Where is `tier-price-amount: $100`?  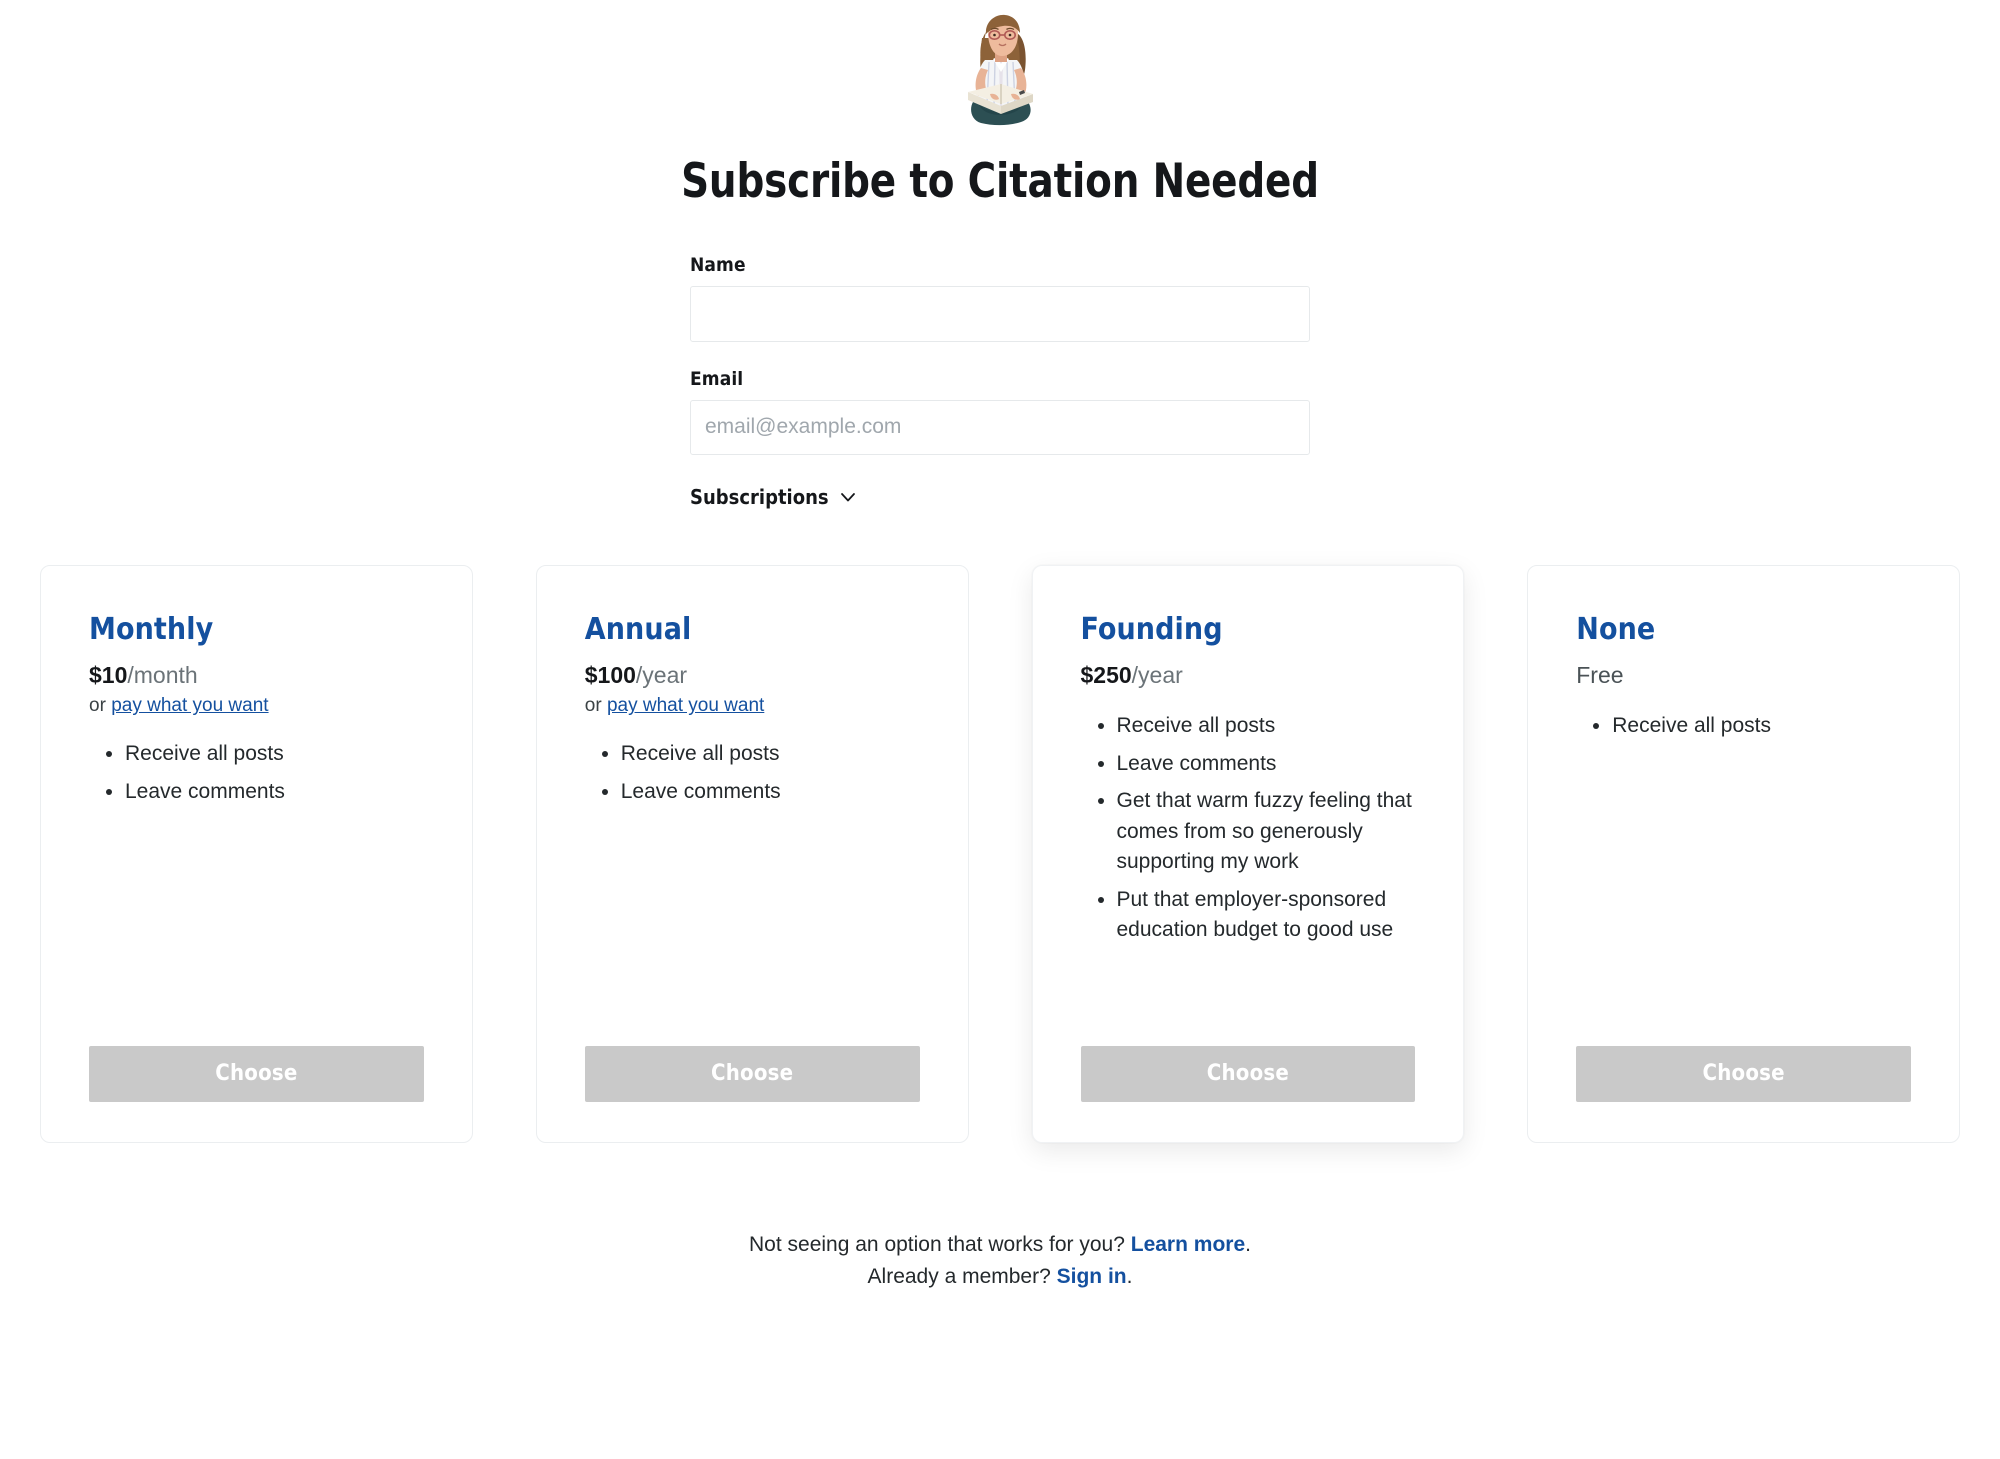
tier-price-amount: $100 is located at coordinates (610, 674).